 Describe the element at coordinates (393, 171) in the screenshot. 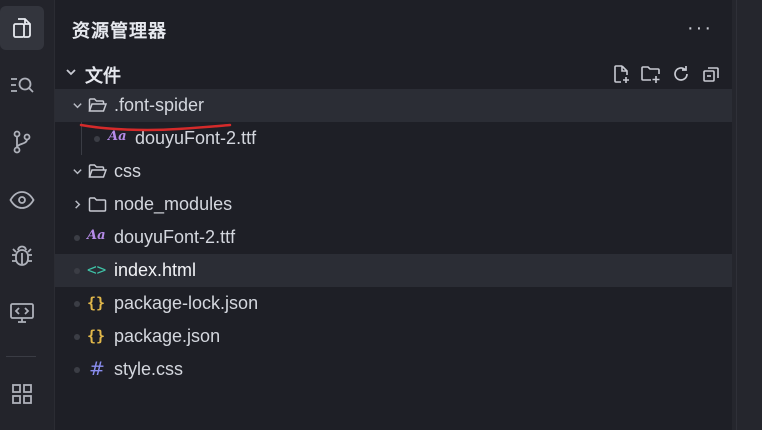

I see `tree-item-css: css` at that location.